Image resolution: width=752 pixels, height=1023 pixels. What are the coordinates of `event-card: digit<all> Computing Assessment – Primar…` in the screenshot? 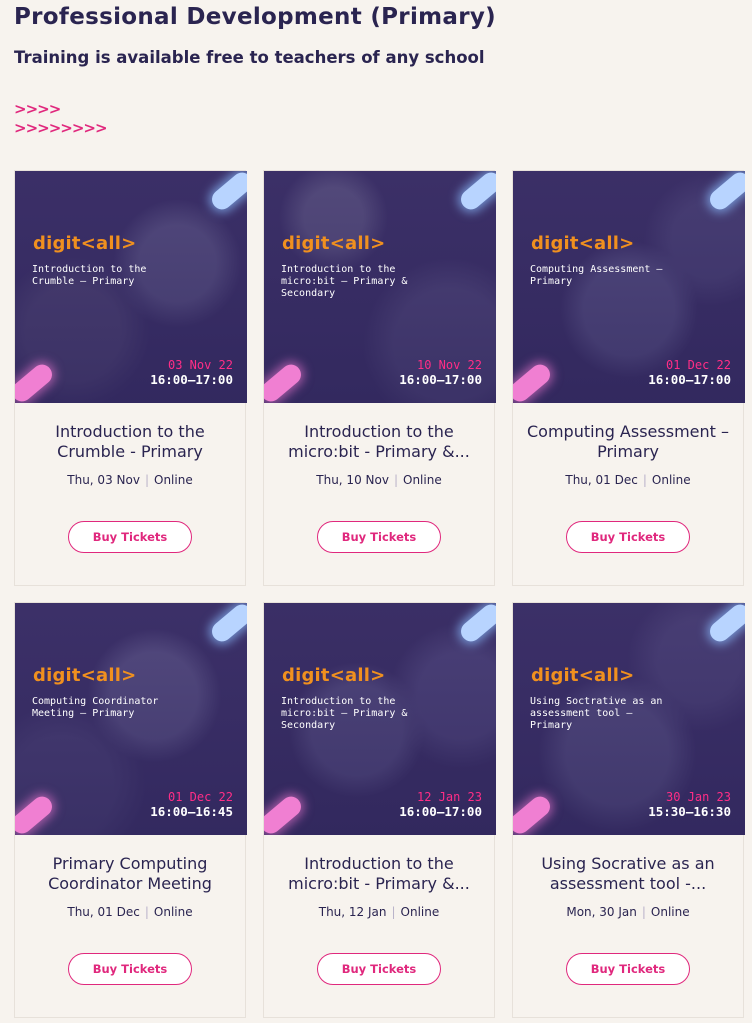 It's located at (628, 378).